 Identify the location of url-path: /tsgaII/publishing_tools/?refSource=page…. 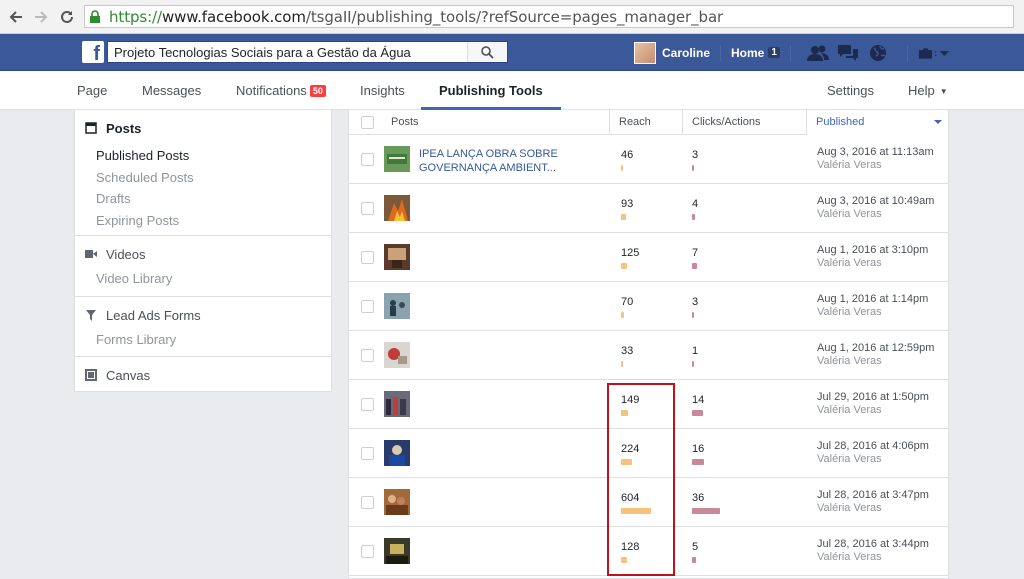
(514, 16).